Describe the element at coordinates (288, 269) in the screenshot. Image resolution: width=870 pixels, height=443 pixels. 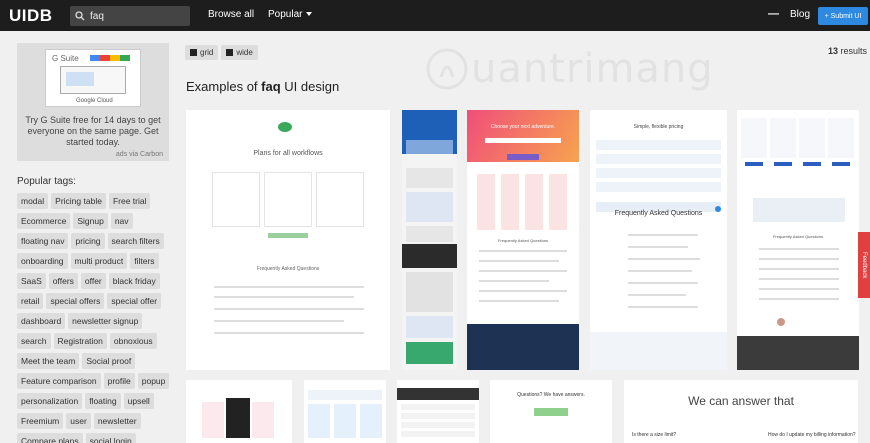
I see `t1-faq: Frequently Asked Questions` at that location.